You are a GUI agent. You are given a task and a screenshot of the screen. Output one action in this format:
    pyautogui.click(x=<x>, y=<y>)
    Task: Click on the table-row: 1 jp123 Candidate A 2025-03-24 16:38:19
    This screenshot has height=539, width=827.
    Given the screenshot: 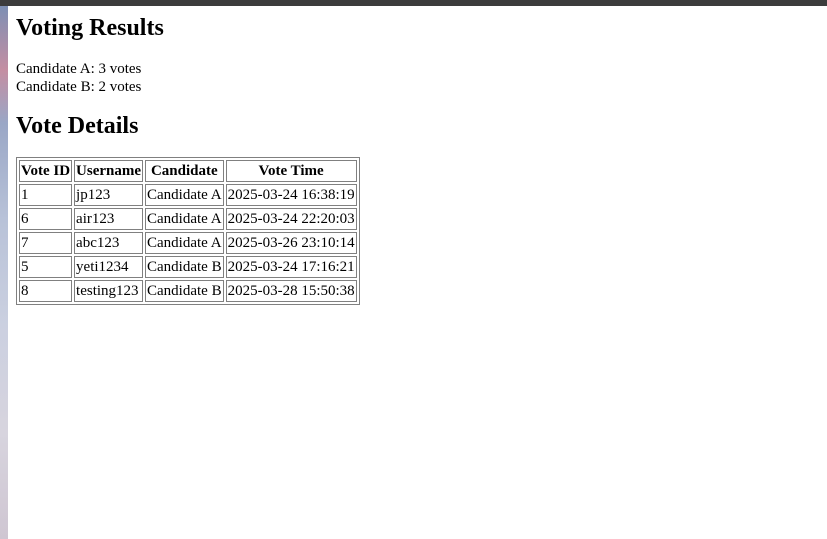 What is the action you would take?
    pyautogui.click(x=188, y=195)
    